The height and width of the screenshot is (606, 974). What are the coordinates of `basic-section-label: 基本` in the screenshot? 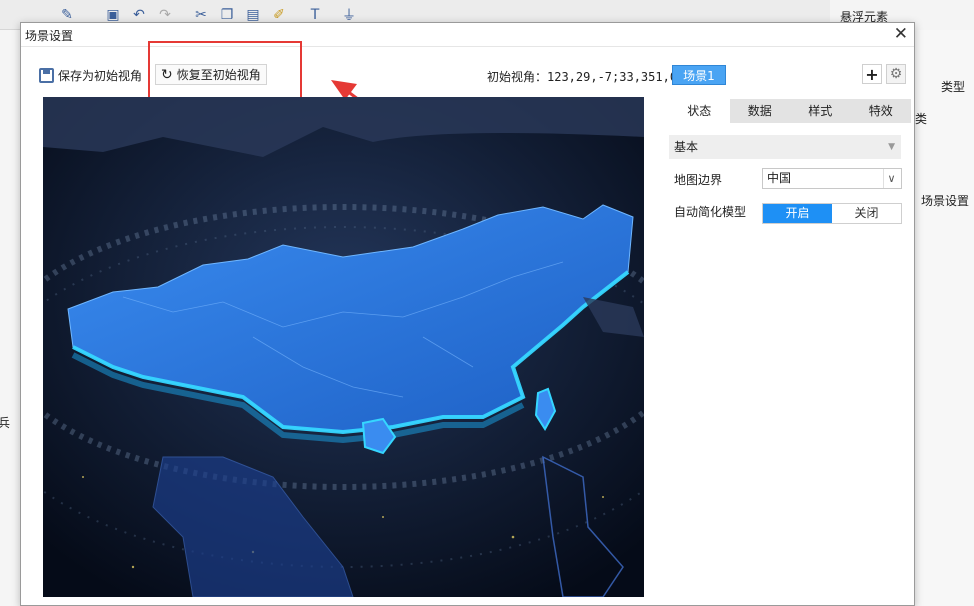 It's located at (686, 147).